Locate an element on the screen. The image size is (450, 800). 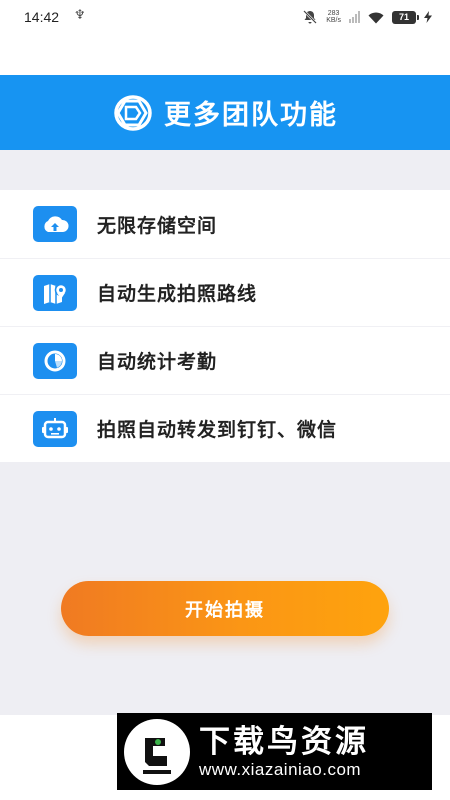
feature-item-attendance: 自动统计考勤 is located at coordinates (225, 360).